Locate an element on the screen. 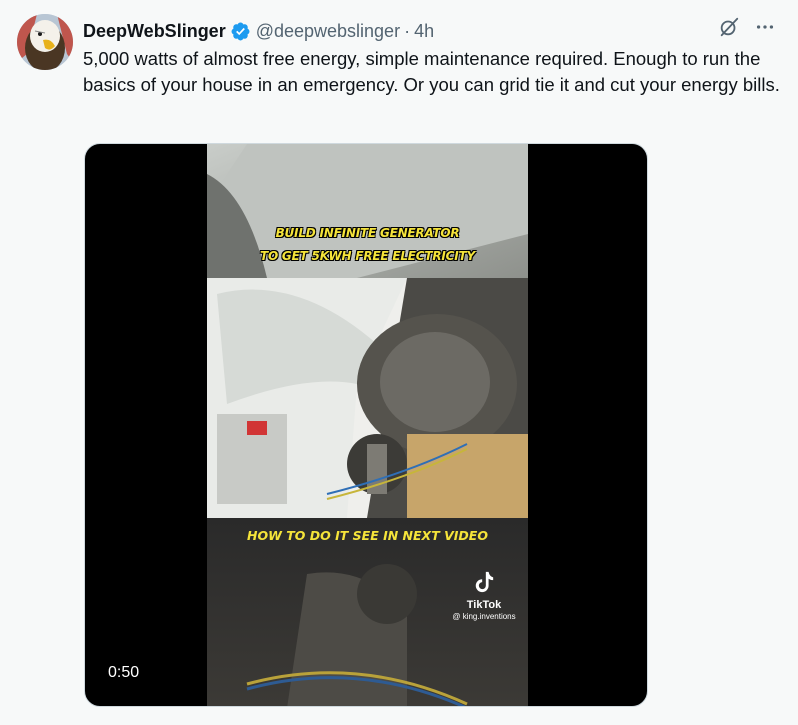 This screenshot has height=725, width=798. video-caption-line1: BUILD INFINITE GENERATOR is located at coordinates (367, 233).